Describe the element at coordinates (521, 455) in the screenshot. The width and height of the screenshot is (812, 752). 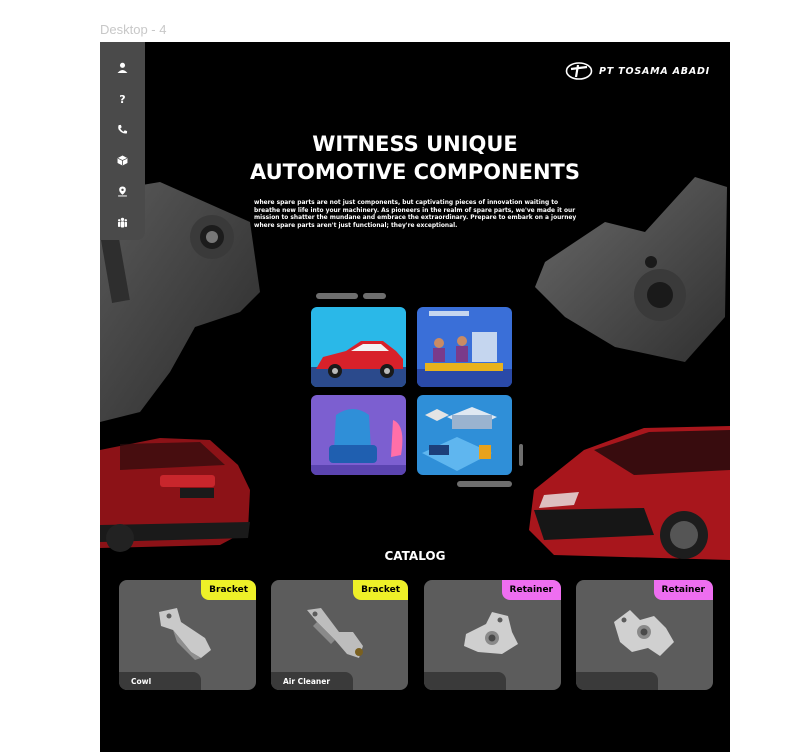
I see `gallery-indicator-vertical` at that location.